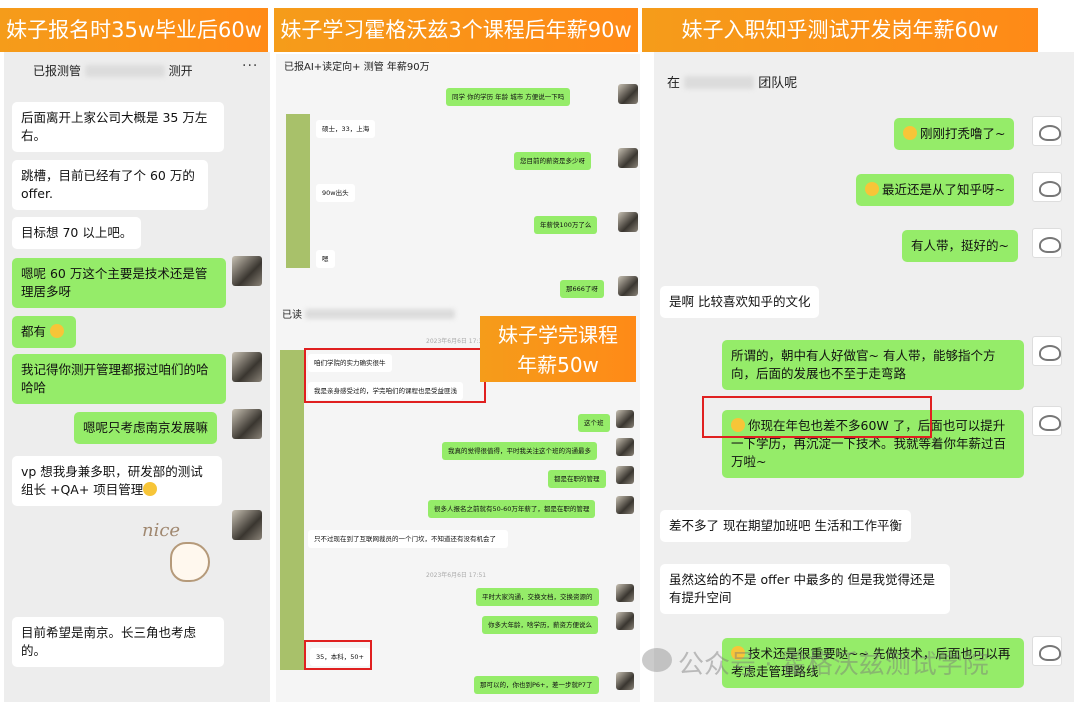  I want to click on chat-message: 年薪快100万了么, so click(566, 225).